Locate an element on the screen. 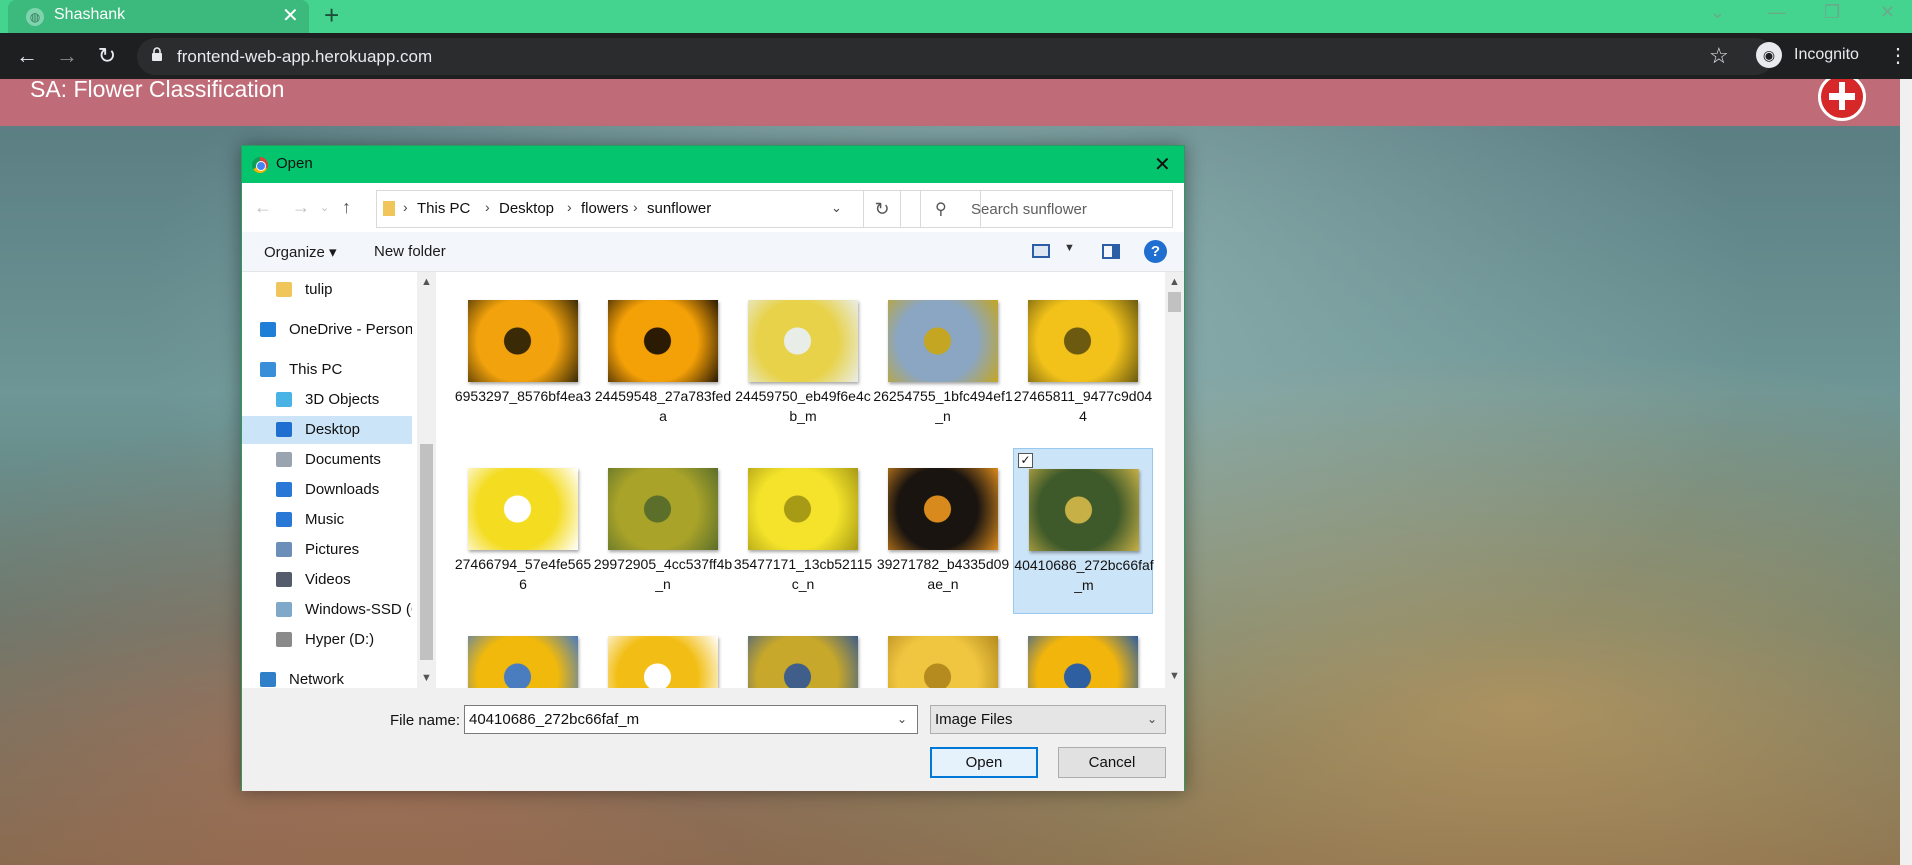  file-name: 39271782_b4335d09ae_n is located at coordinates (943, 574).